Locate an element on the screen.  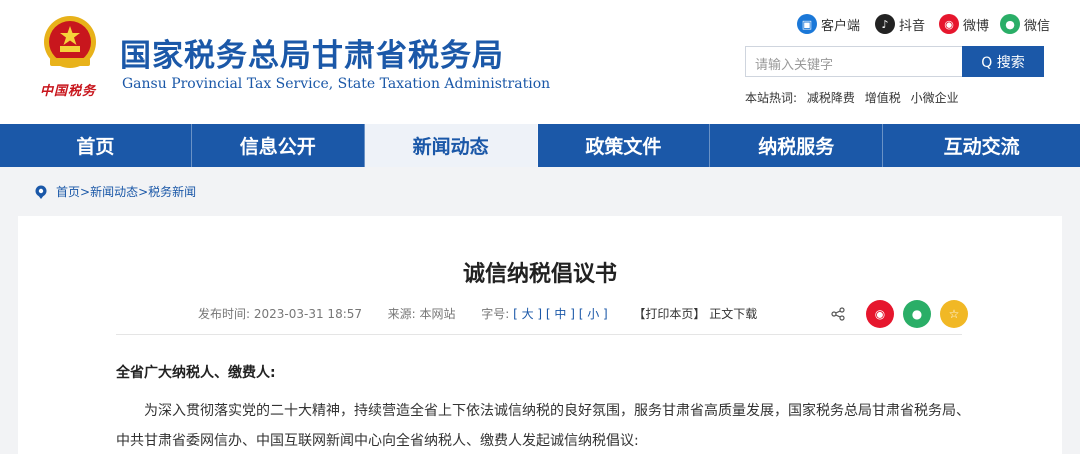
date-label: 发布时间: is located at coordinates (224, 314).